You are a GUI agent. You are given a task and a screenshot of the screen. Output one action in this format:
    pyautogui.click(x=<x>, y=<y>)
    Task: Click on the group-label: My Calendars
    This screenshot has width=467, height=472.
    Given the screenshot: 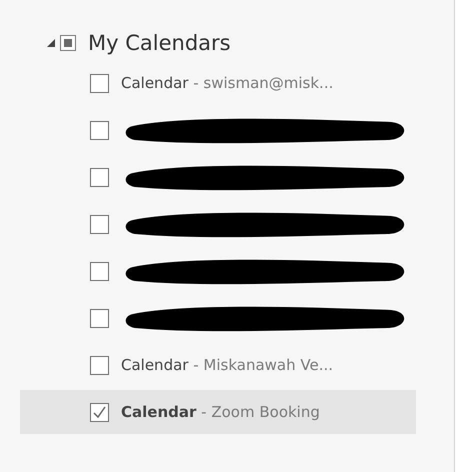 What is the action you would take?
    pyautogui.click(x=159, y=43)
    